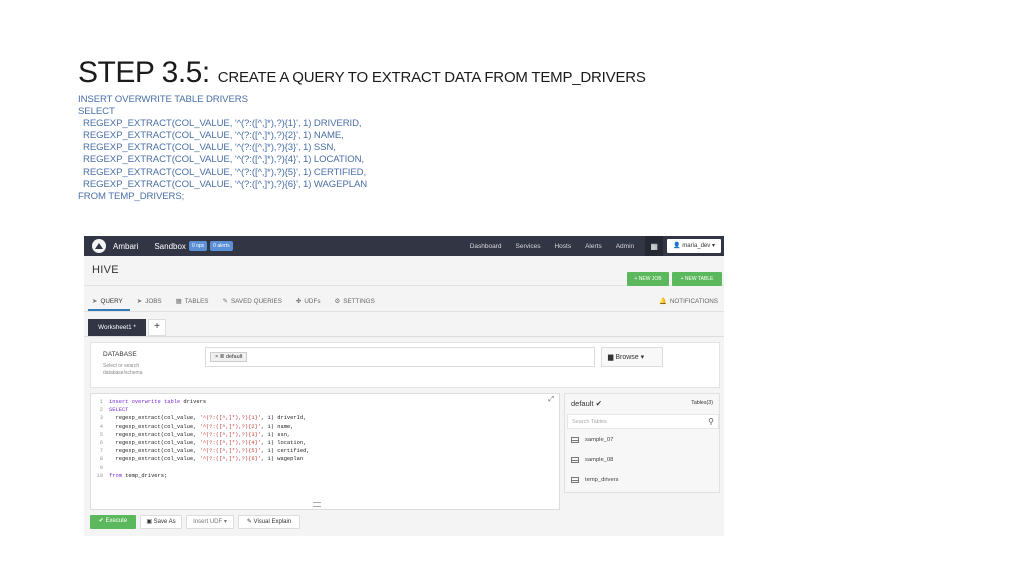  What do you see at coordinates (113, 522) in the screenshot?
I see `execute-button: ✔ Execute` at bounding box center [113, 522].